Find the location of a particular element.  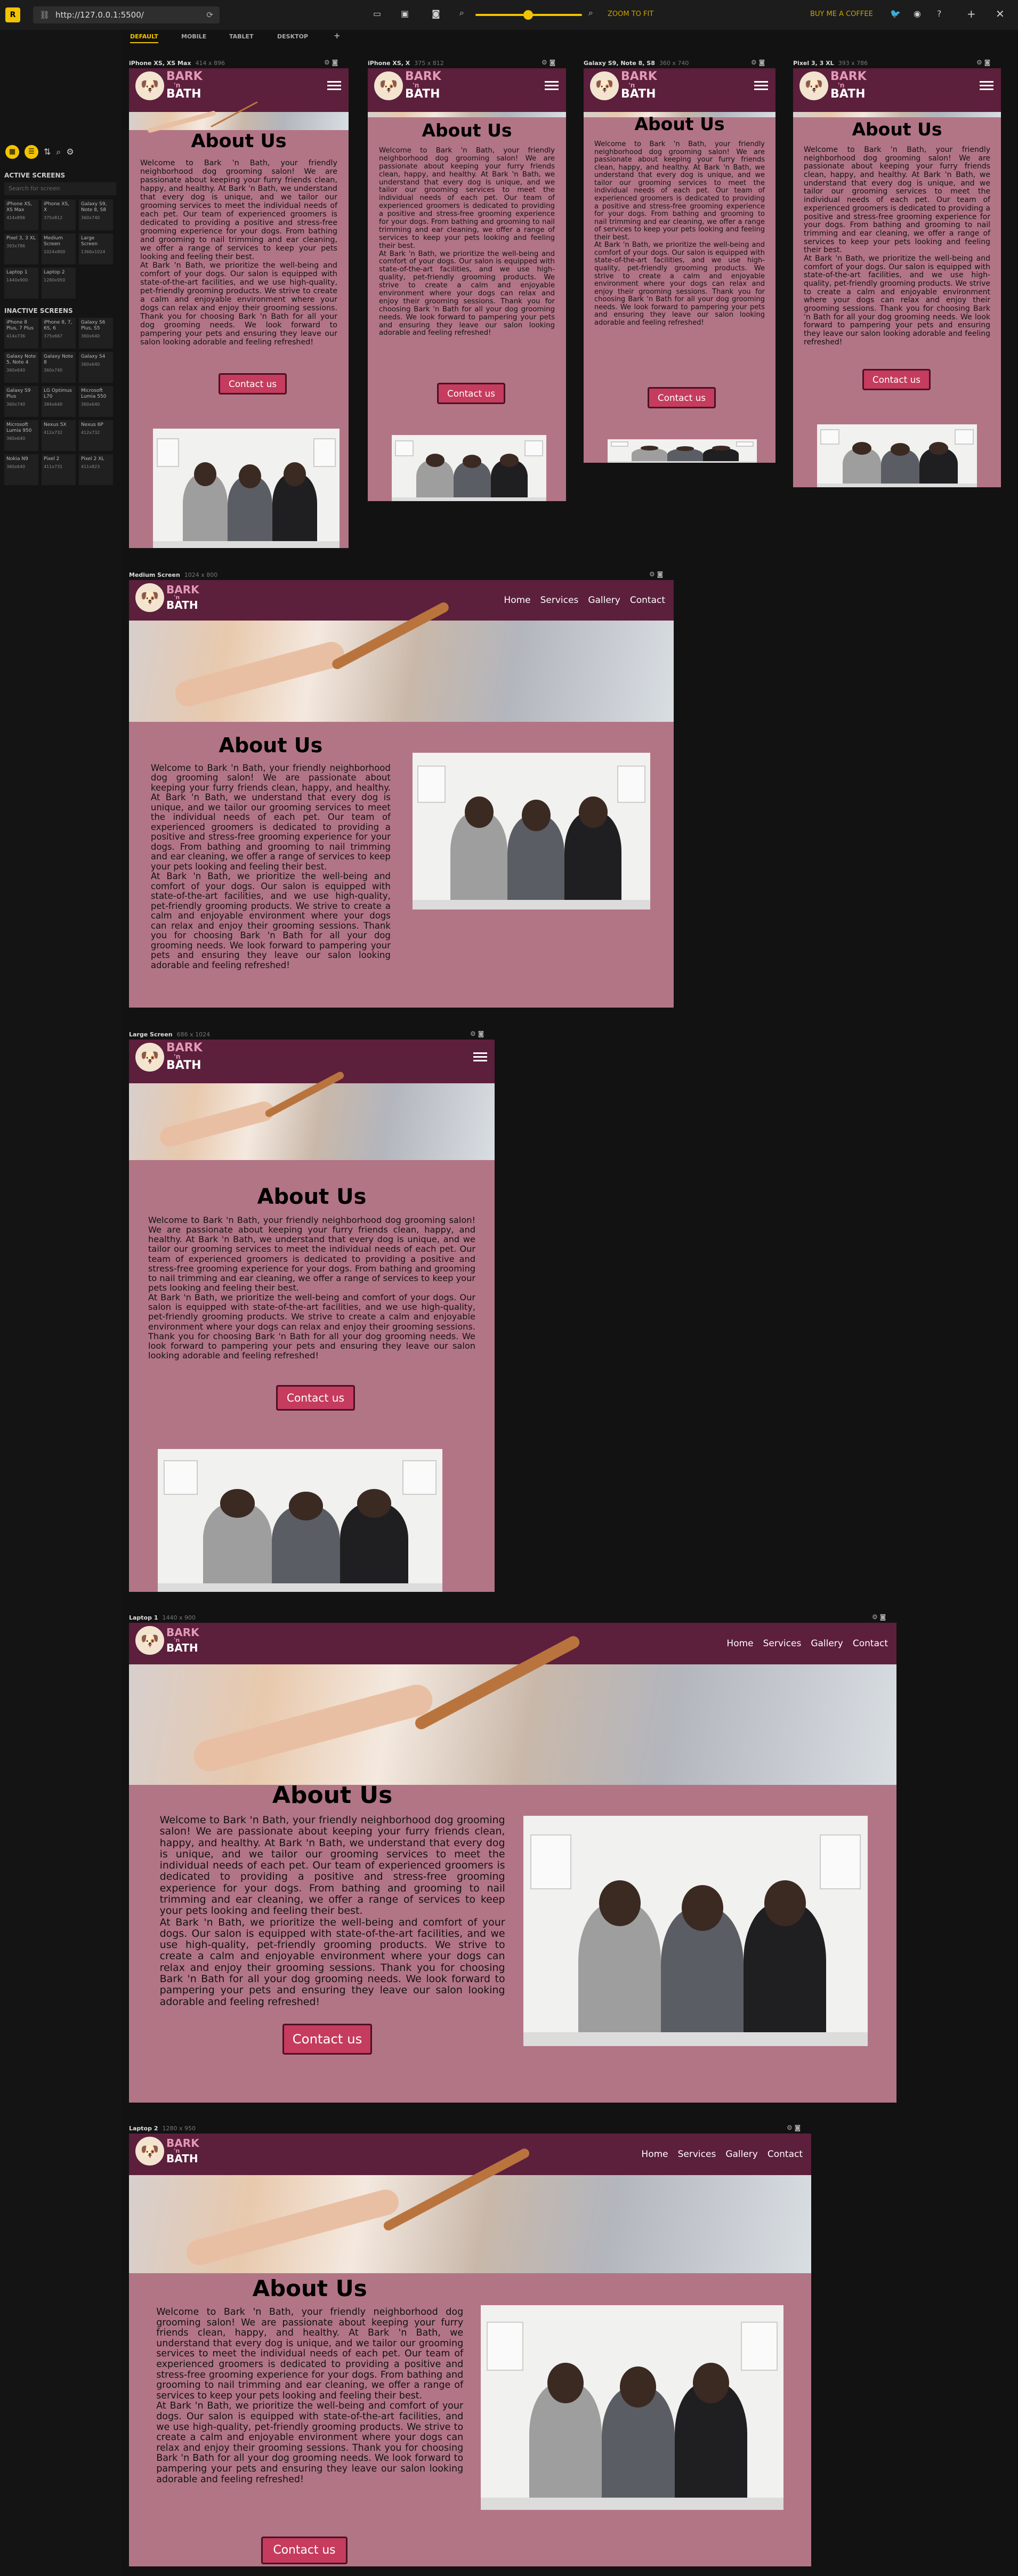

zoom-slider is located at coordinates (528, 15).